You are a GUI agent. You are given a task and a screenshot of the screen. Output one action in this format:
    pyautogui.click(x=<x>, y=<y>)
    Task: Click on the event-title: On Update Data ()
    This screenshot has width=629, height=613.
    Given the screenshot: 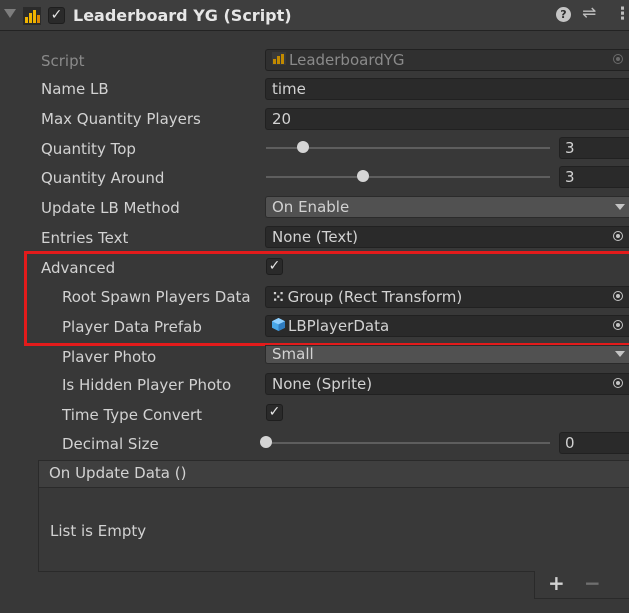 What is the action you would take?
    pyautogui.click(x=118, y=473)
    